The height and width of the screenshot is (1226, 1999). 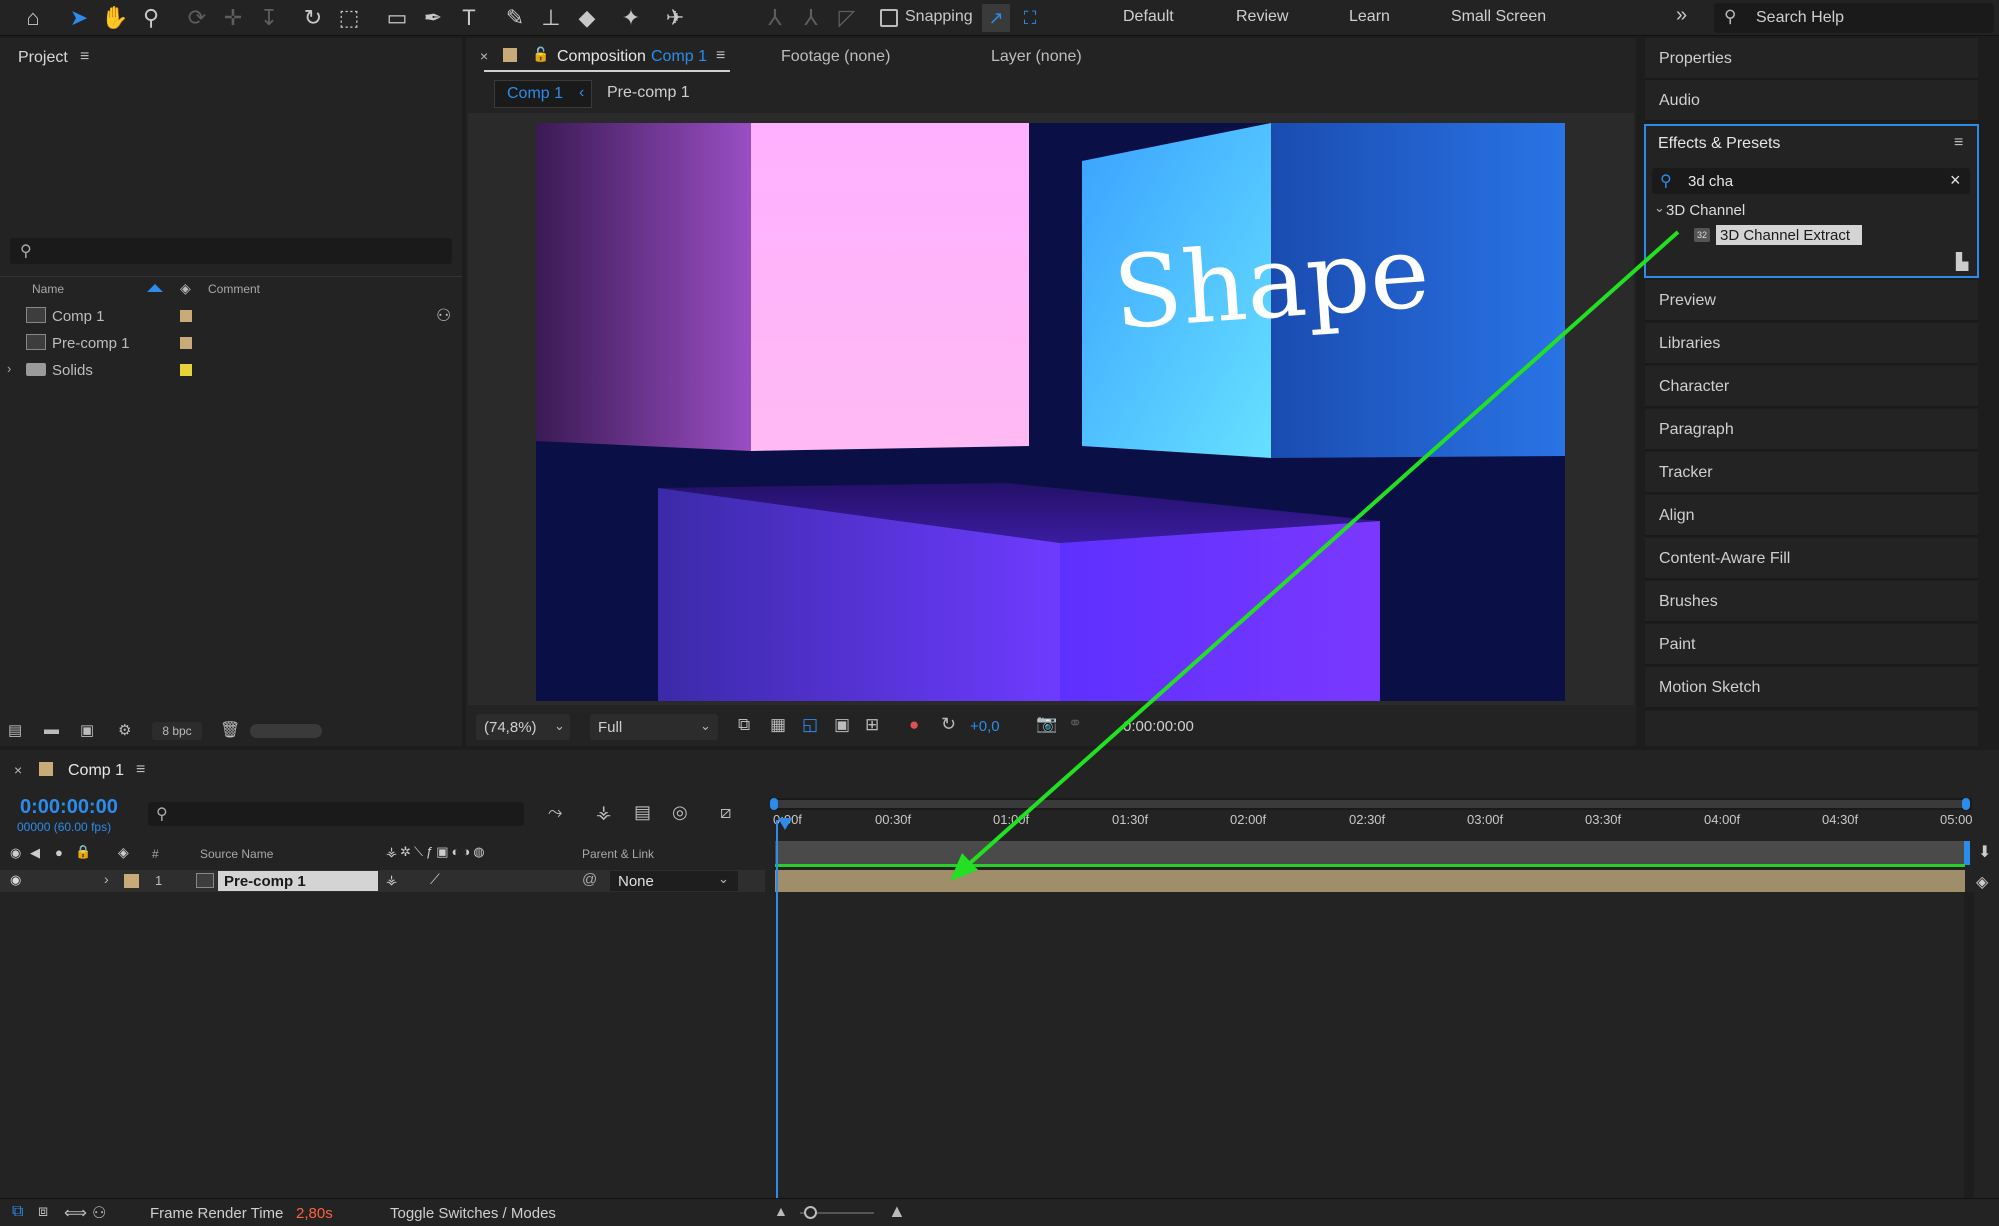 I want to click on new-bin-icon: ▙, so click(x=1962, y=262).